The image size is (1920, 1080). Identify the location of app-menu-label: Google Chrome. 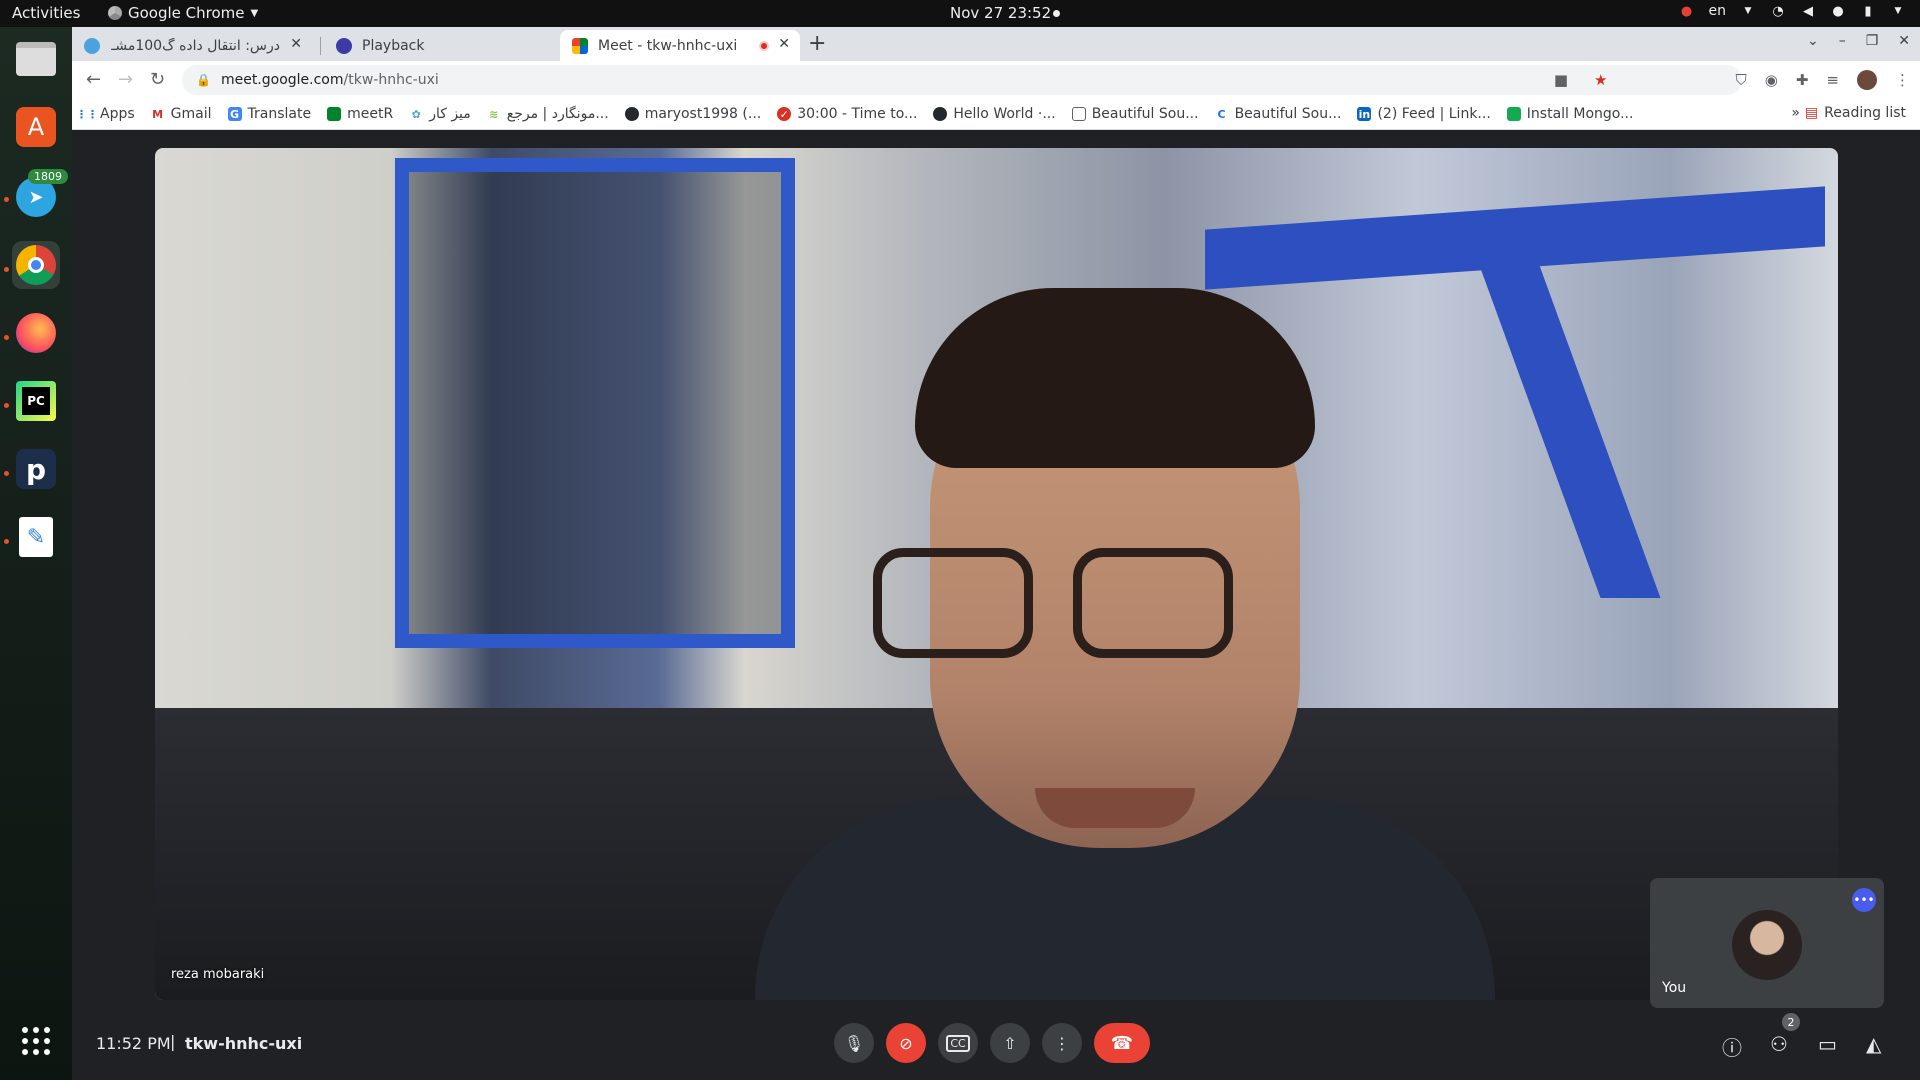
(186, 13).